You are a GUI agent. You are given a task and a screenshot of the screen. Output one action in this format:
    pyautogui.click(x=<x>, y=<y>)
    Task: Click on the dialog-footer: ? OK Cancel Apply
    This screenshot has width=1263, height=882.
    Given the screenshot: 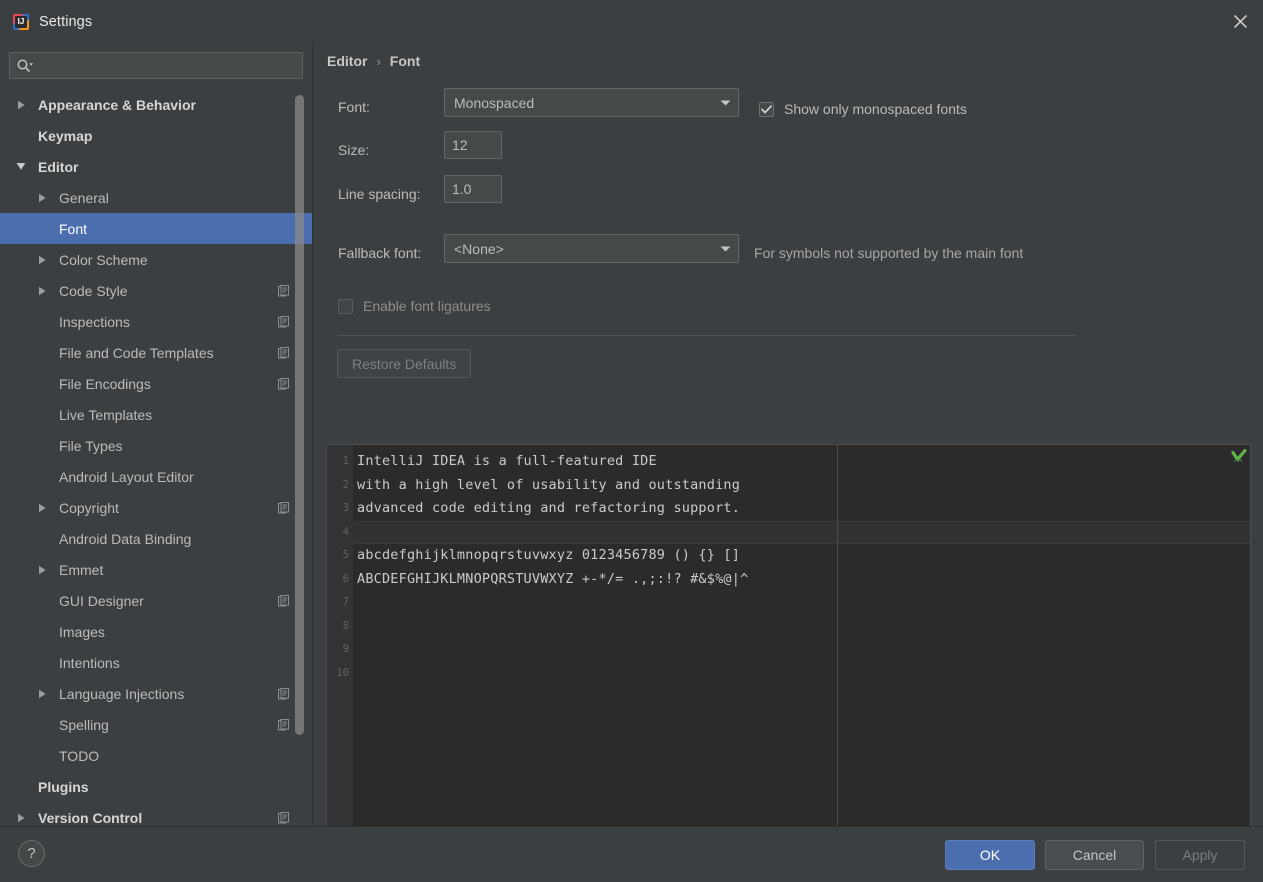 What is the action you would take?
    pyautogui.click(x=631, y=854)
    